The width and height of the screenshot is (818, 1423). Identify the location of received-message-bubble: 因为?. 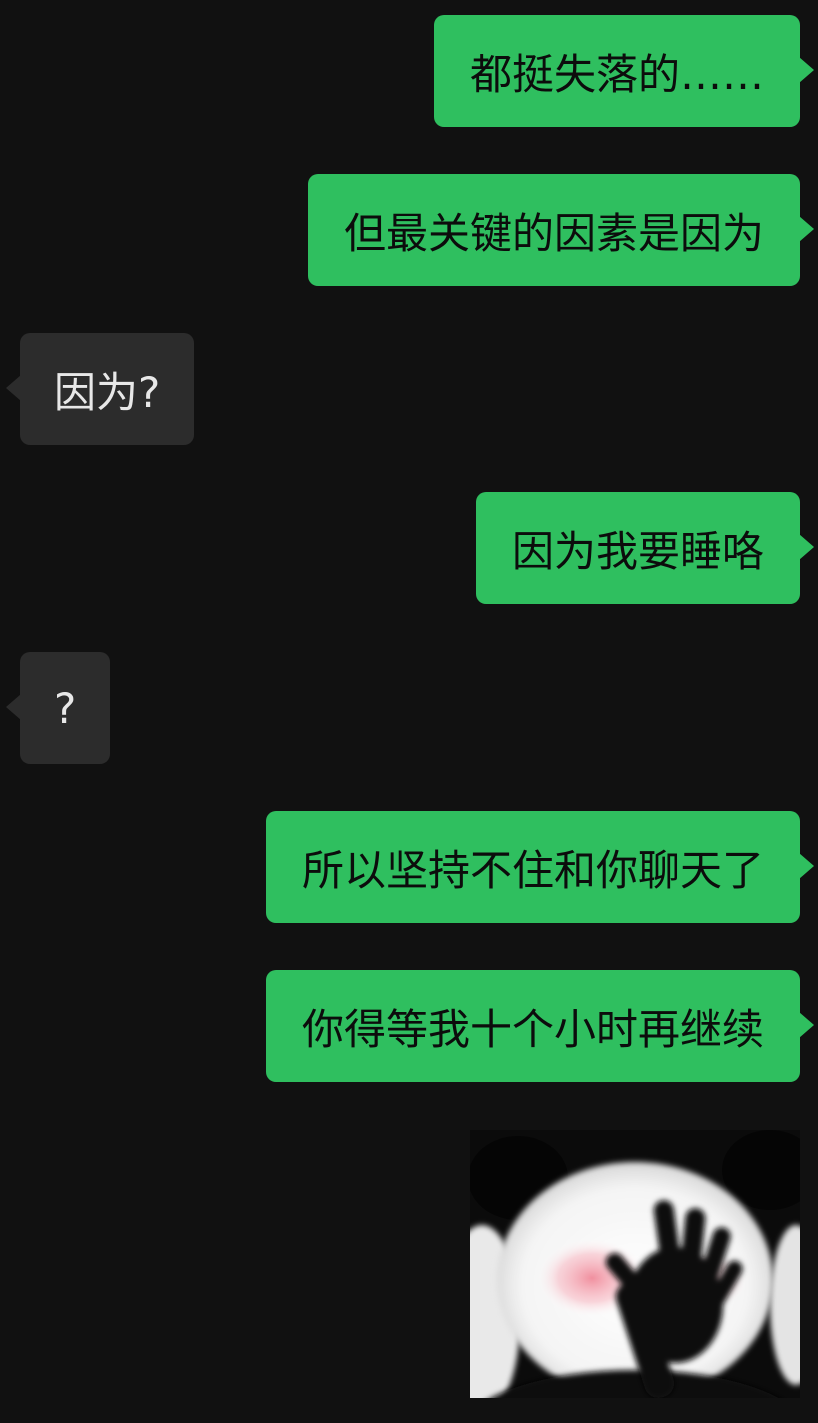
(100, 389).